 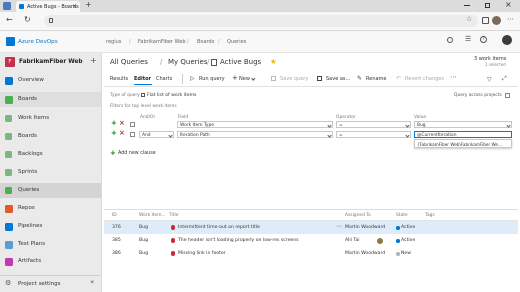 What do you see at coordinates (142, 79) in the screenshot?
I see `tab-editor: Editor` at bounding box center [142, 79].